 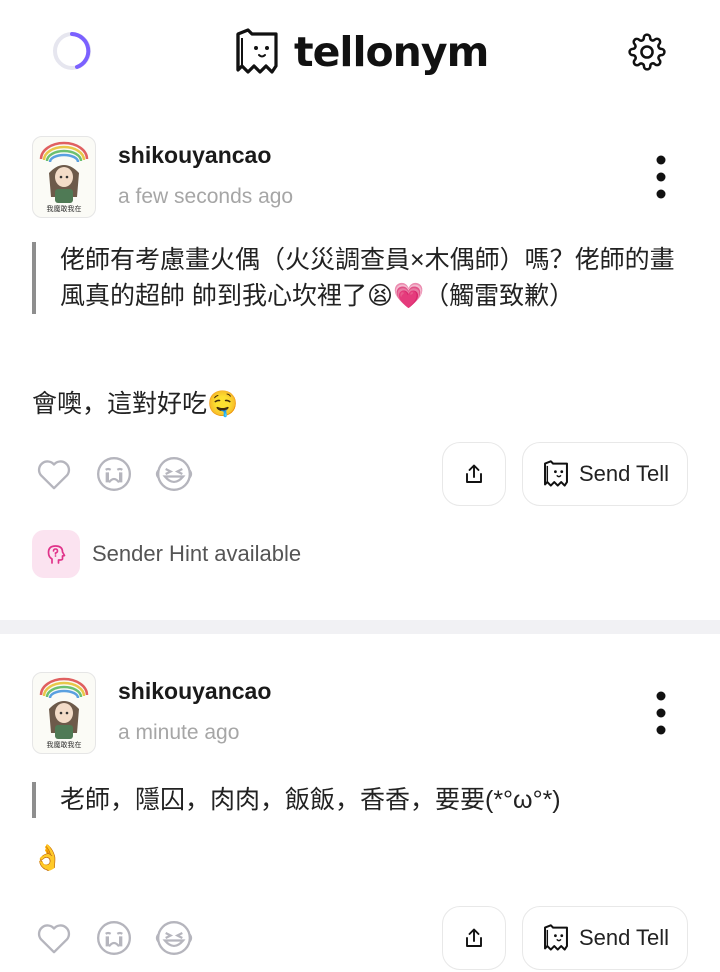 What do you see at coordinates (360, 800) in the screenshot?
I see `question-text: 老師，隱囚，肉肉，飯飯，香香，要要(*°ω°*)` at bounding box center [360, 800].